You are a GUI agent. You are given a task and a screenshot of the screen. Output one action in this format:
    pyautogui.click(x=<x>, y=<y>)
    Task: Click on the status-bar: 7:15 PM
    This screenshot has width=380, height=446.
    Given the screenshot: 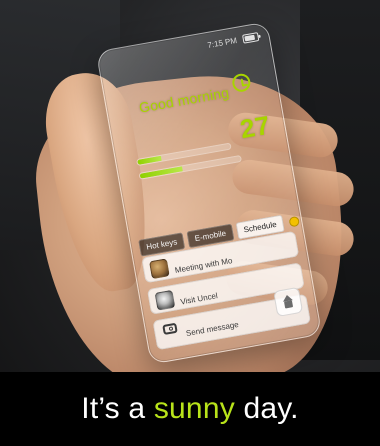 What is the action you would take?
    pyautogui.click(x=184, y=49)
    